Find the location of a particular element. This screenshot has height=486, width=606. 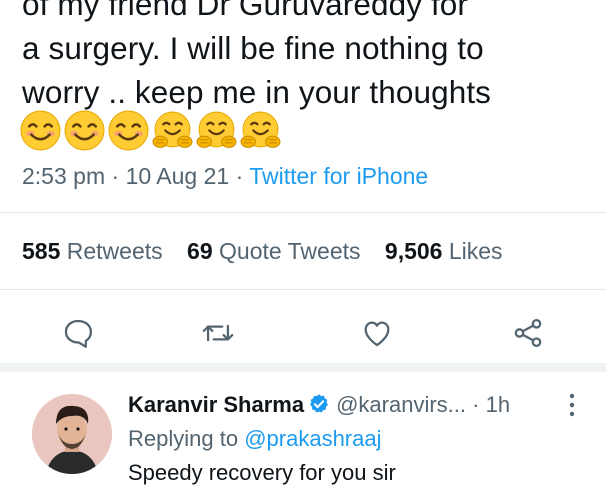

avatar is located at coordinates (72, 434).